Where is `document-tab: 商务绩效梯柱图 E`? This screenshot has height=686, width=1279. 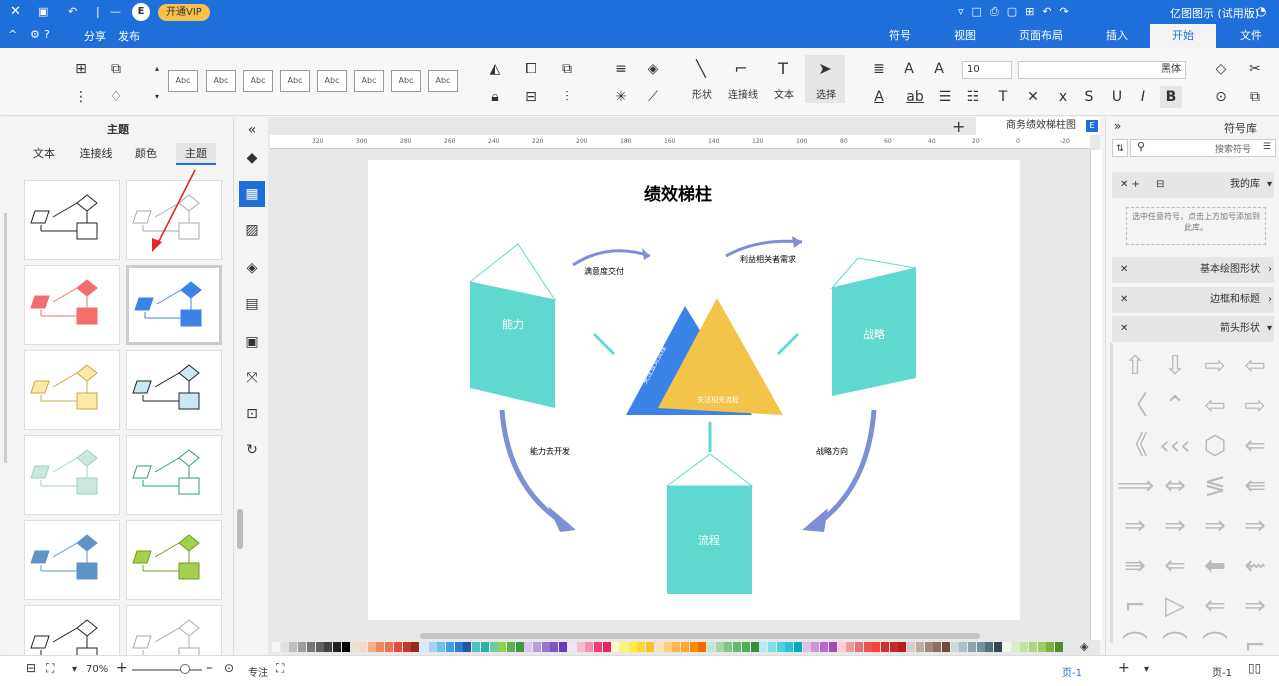
document-tab: 商务绩效梯柱图 E is located at coordinates (1038, 126).